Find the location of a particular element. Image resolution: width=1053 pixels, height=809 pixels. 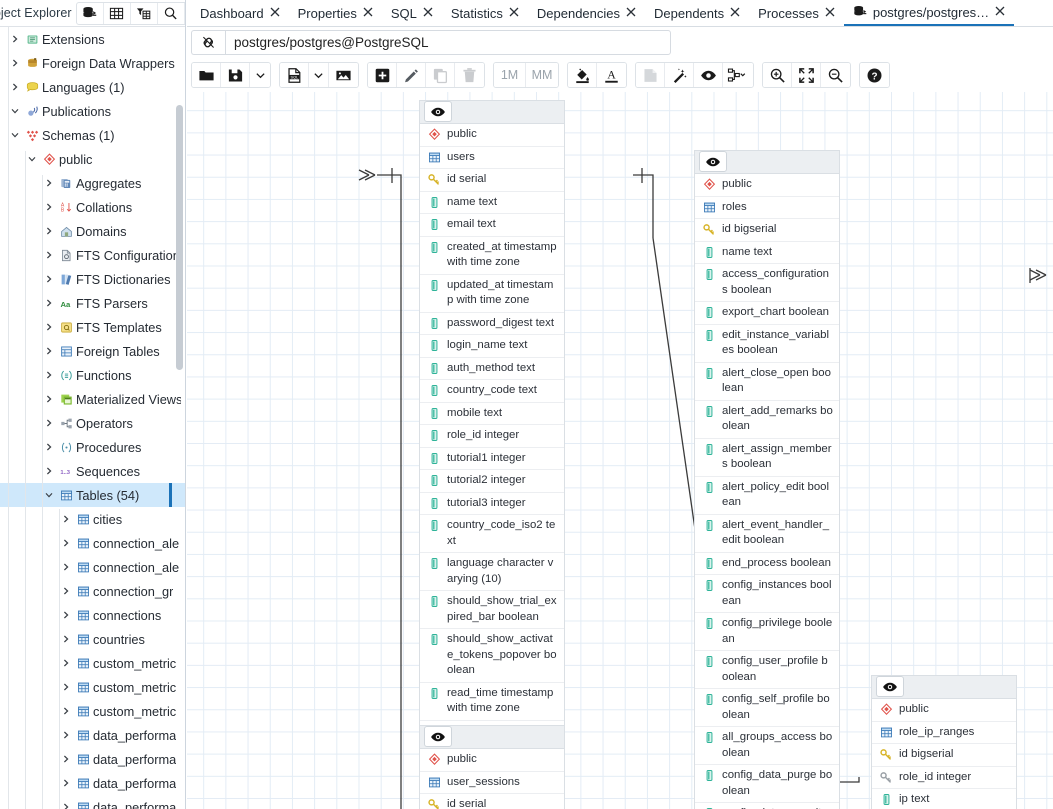

erd-column-row: alert_policy_edit boolean is located at coordinates (767, 496).